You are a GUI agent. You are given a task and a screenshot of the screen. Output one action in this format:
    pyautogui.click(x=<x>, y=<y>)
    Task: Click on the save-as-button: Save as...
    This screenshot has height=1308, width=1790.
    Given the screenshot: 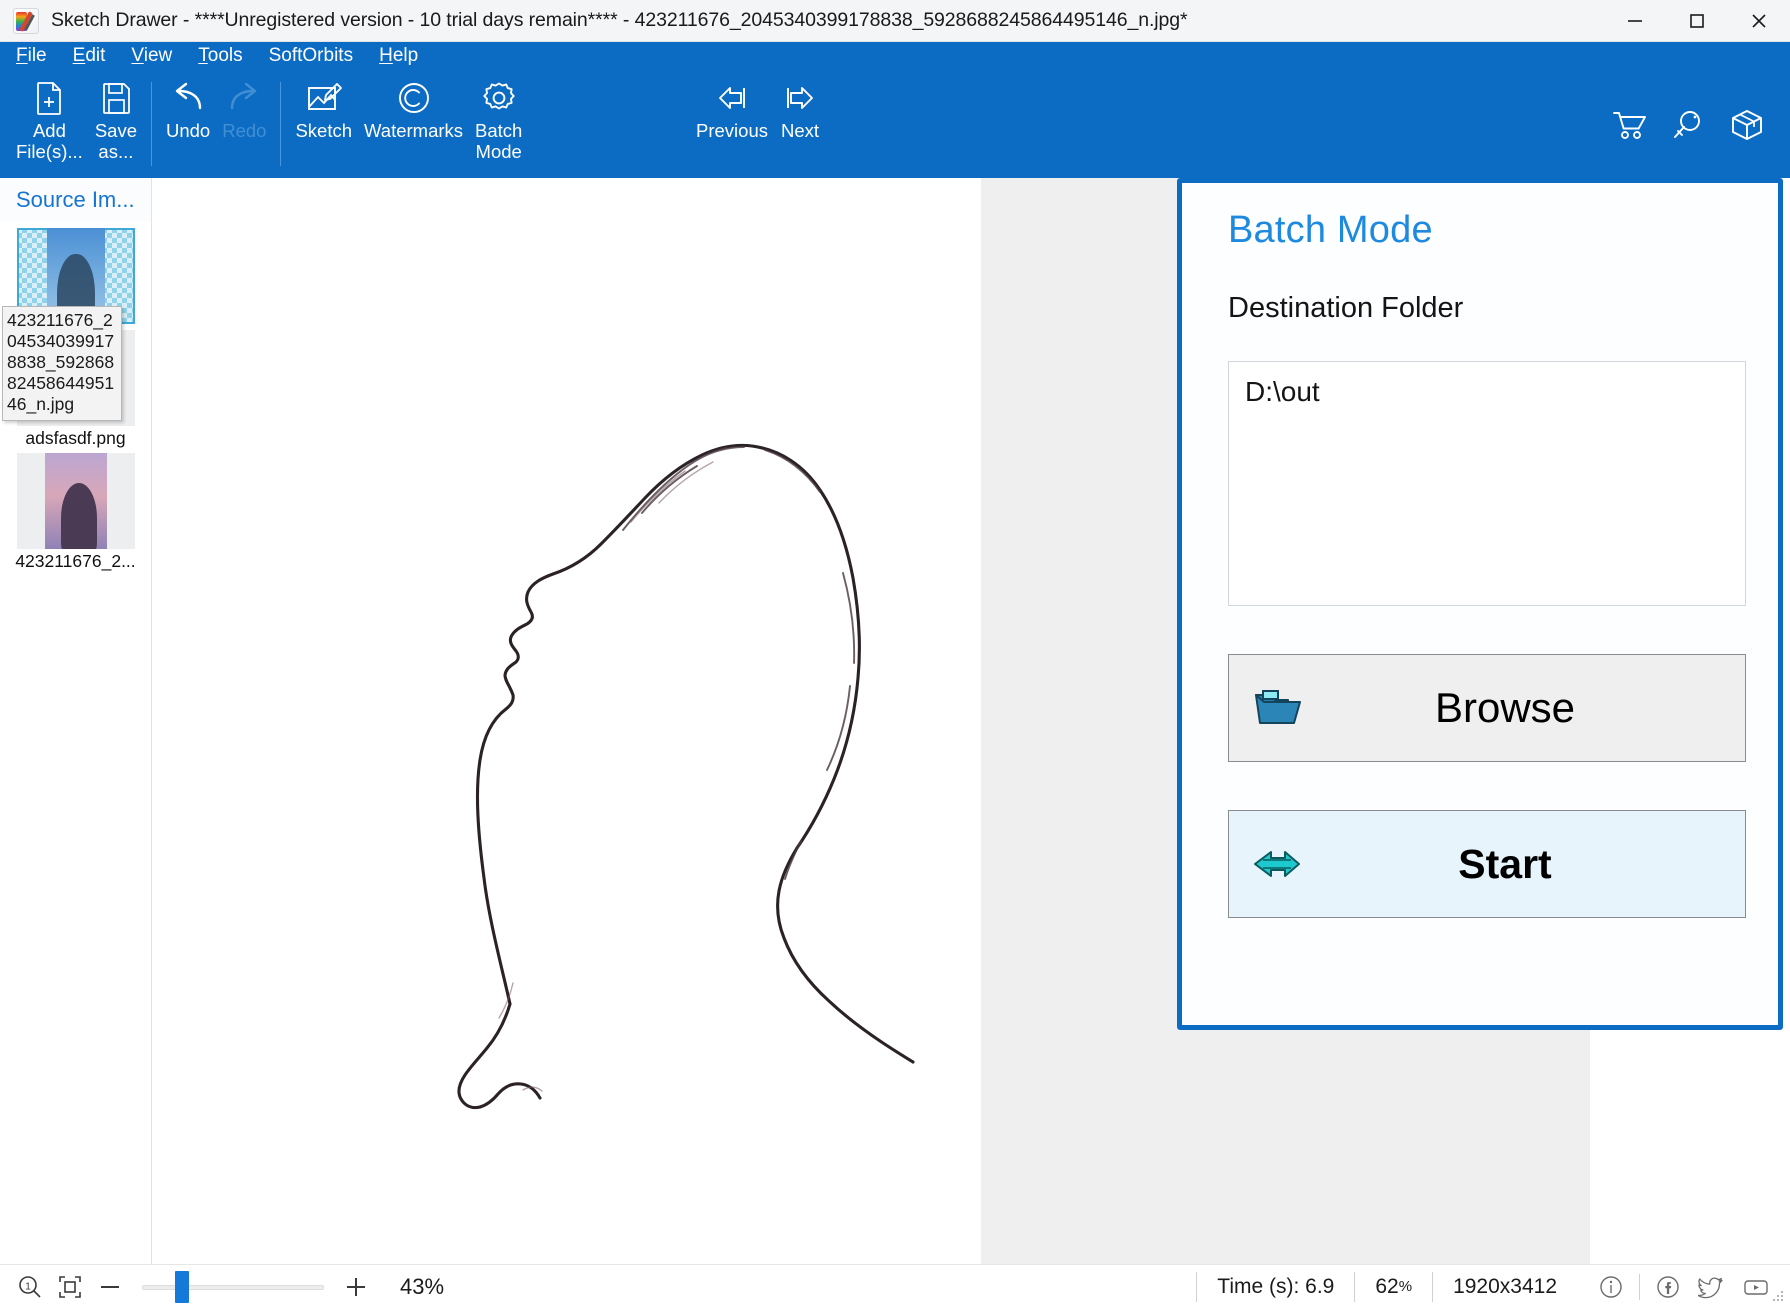 What is the action you would take?
    pyautogui.click(x=116, y=116)
    